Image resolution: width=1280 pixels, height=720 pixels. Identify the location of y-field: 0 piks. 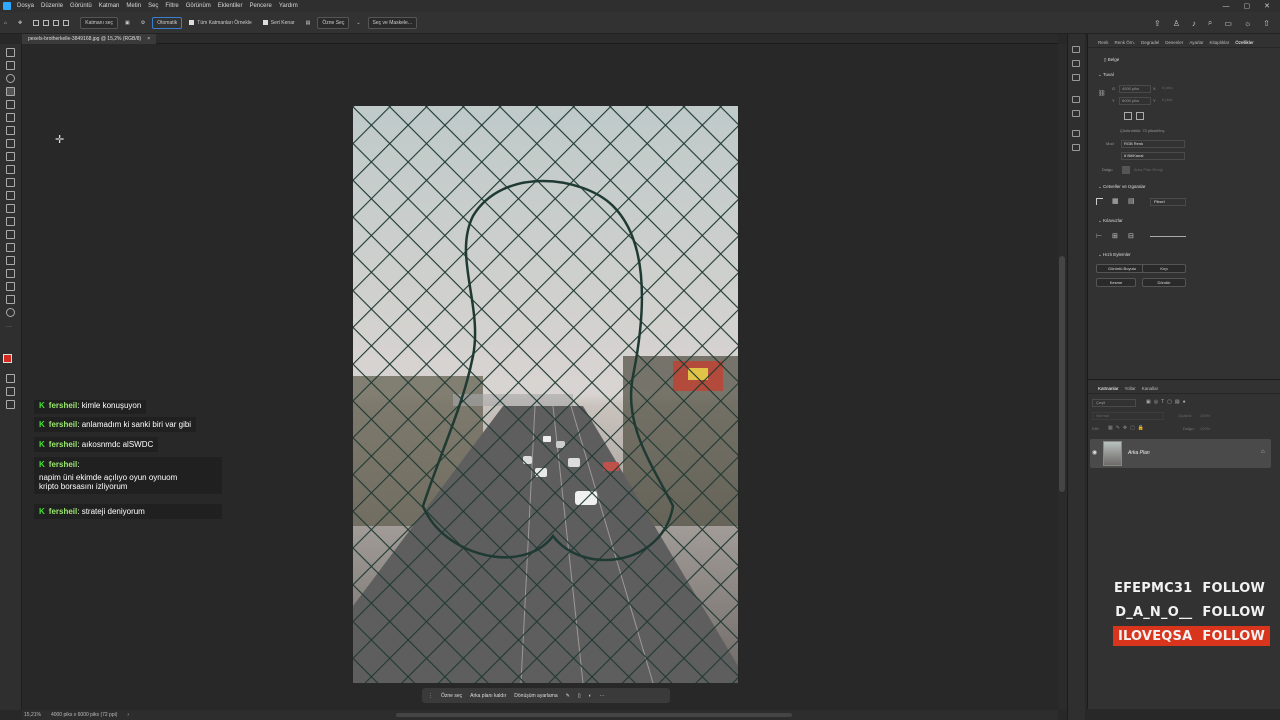
(1175, 101).